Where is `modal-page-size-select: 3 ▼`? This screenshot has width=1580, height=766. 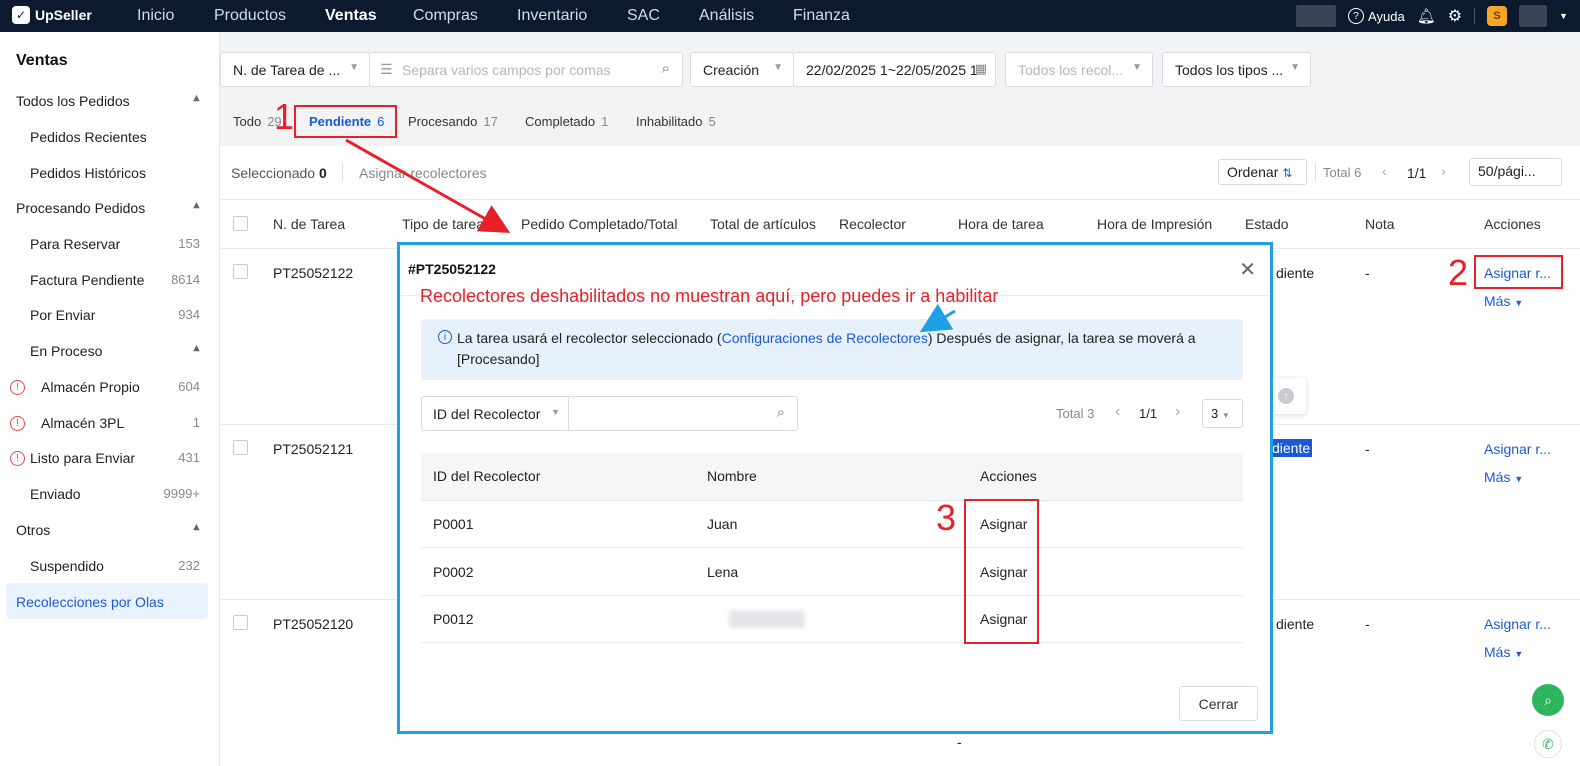 modal-page-size-select: 3 ▼ is located at coordinates (1222, 413).